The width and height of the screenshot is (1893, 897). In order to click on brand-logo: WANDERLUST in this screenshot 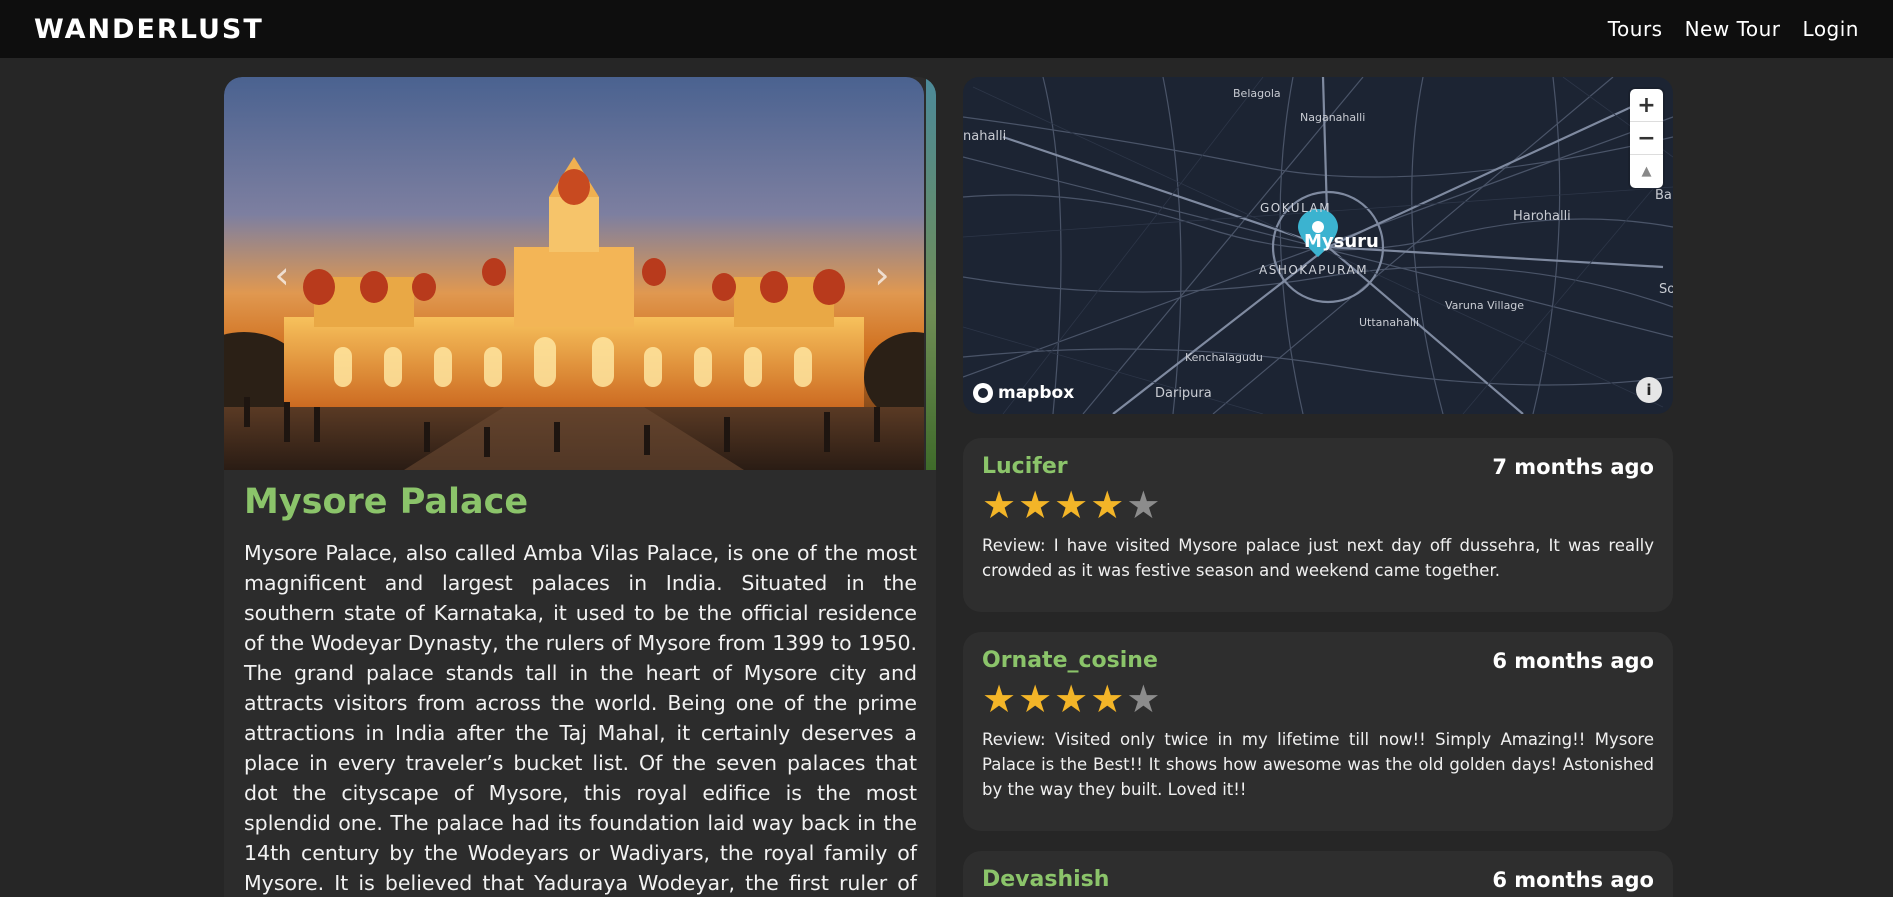, I will do `click(149, 29)`.